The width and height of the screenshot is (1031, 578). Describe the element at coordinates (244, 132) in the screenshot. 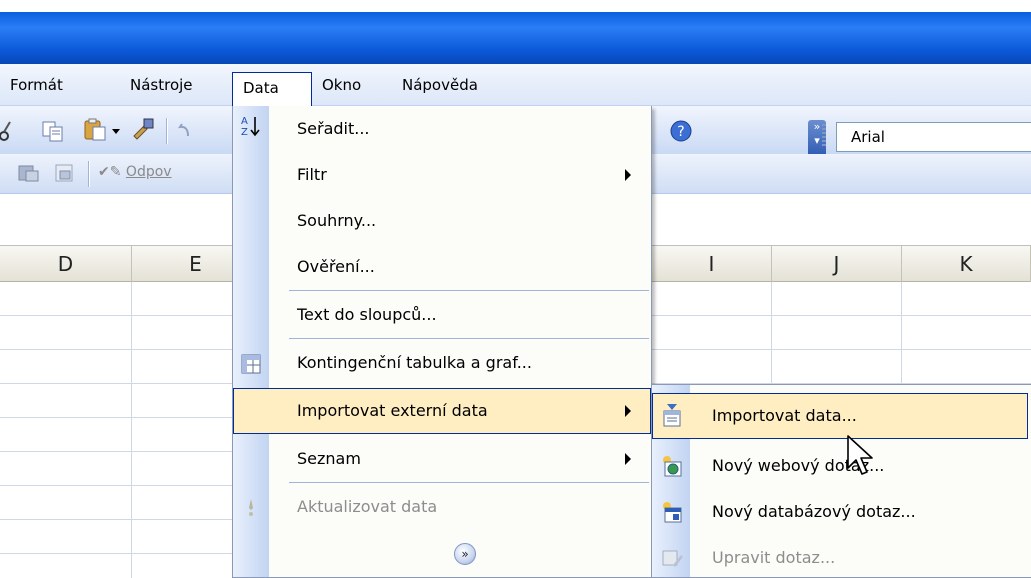

I see `svg-text: Z` at that location.